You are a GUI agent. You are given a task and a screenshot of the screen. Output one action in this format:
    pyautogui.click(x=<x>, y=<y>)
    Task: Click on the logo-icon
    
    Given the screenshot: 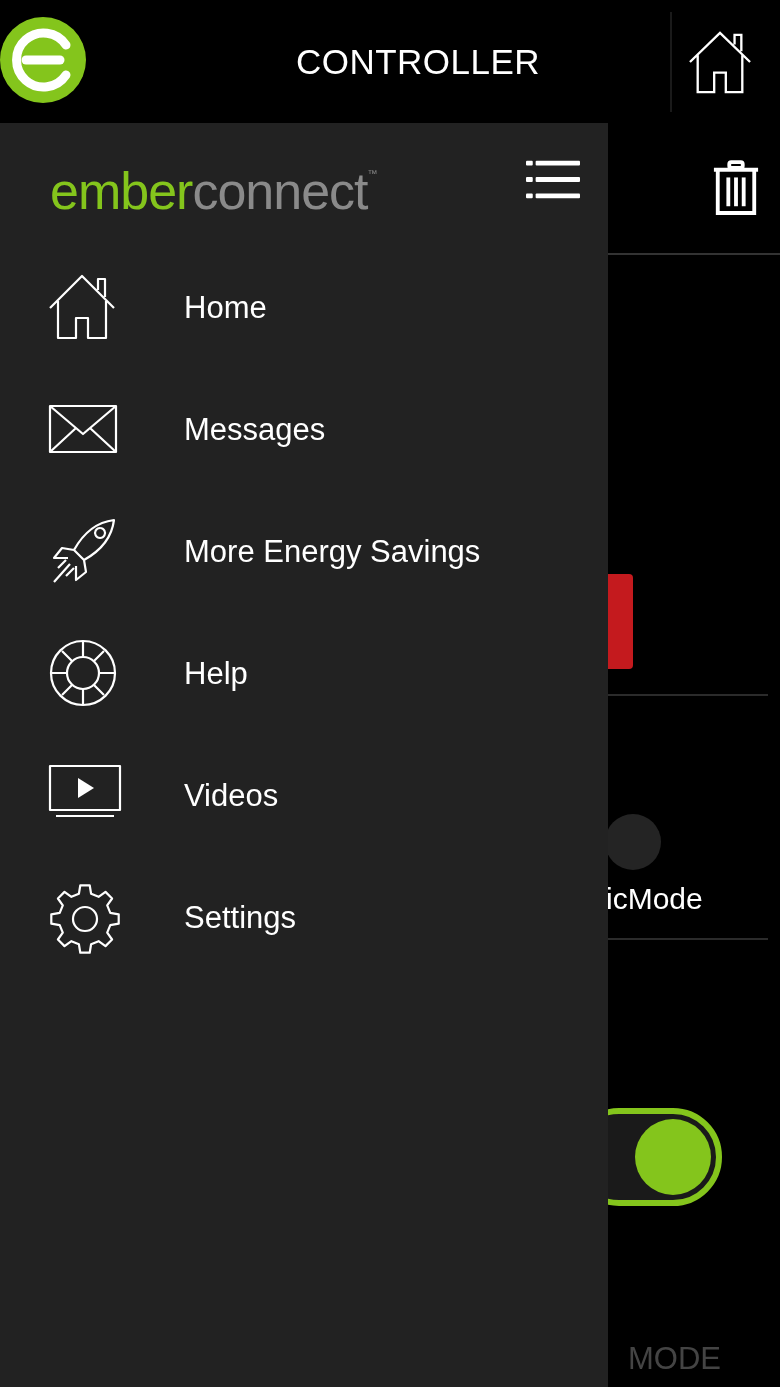 What is the action you would take?
    pyautogui.click(x=43, y=59)
    